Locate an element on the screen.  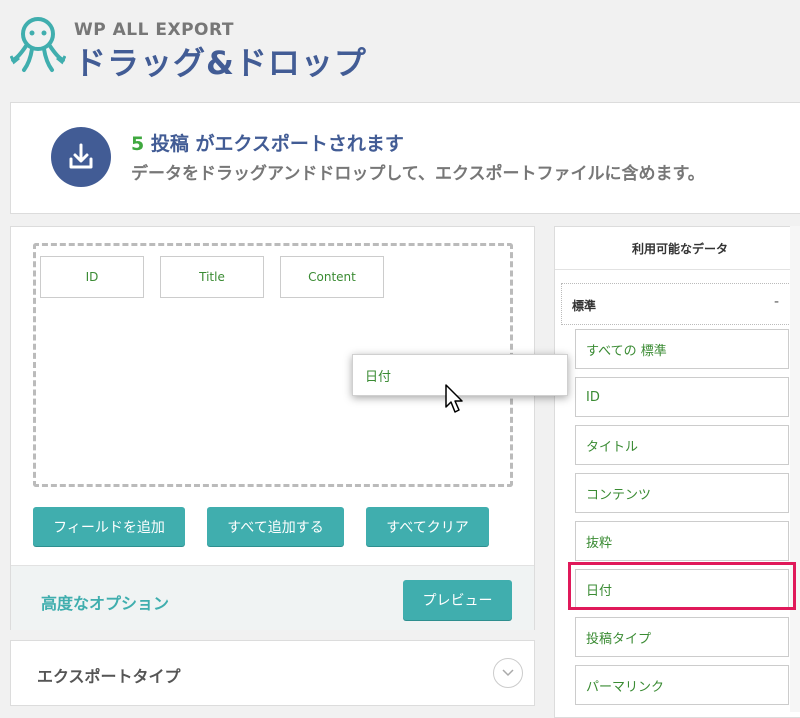
page-title: ドラッグ&ドロップ is located at coordinates (220, 63).